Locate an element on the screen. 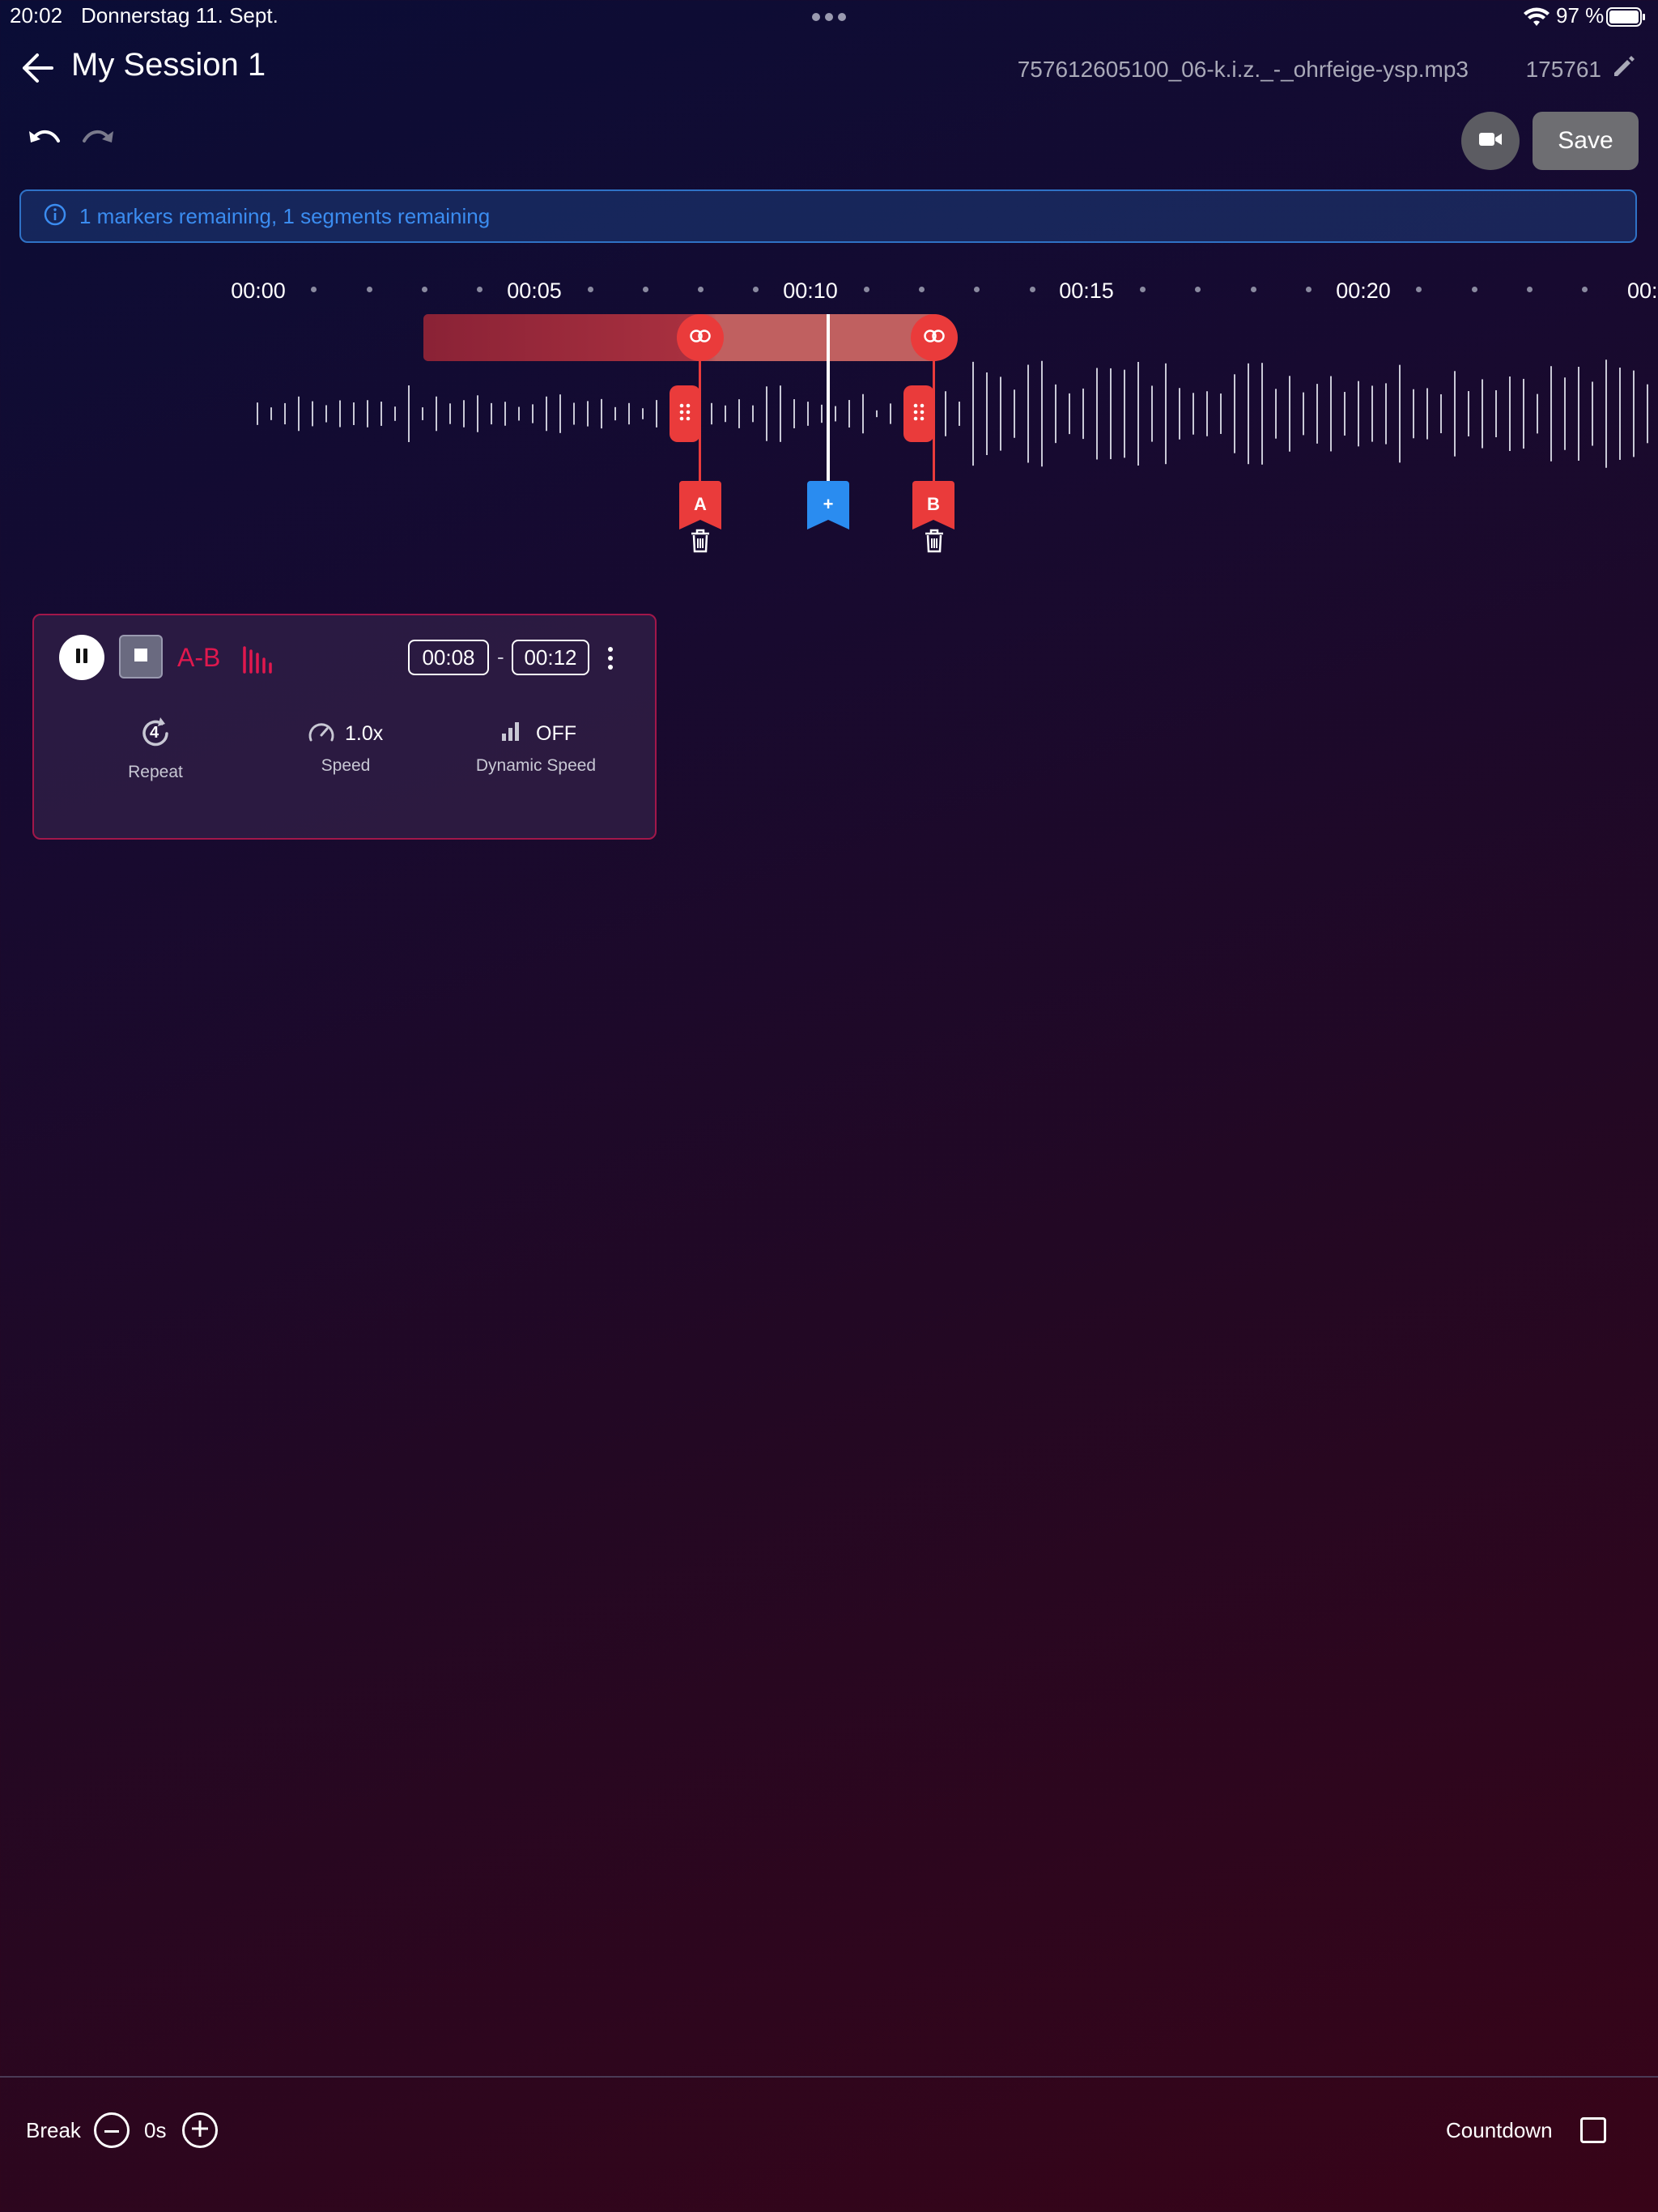 Image resolution: width=1658 pixels, height=2212 pixels. speed-label: Speed is located at coordinates (346, 766).